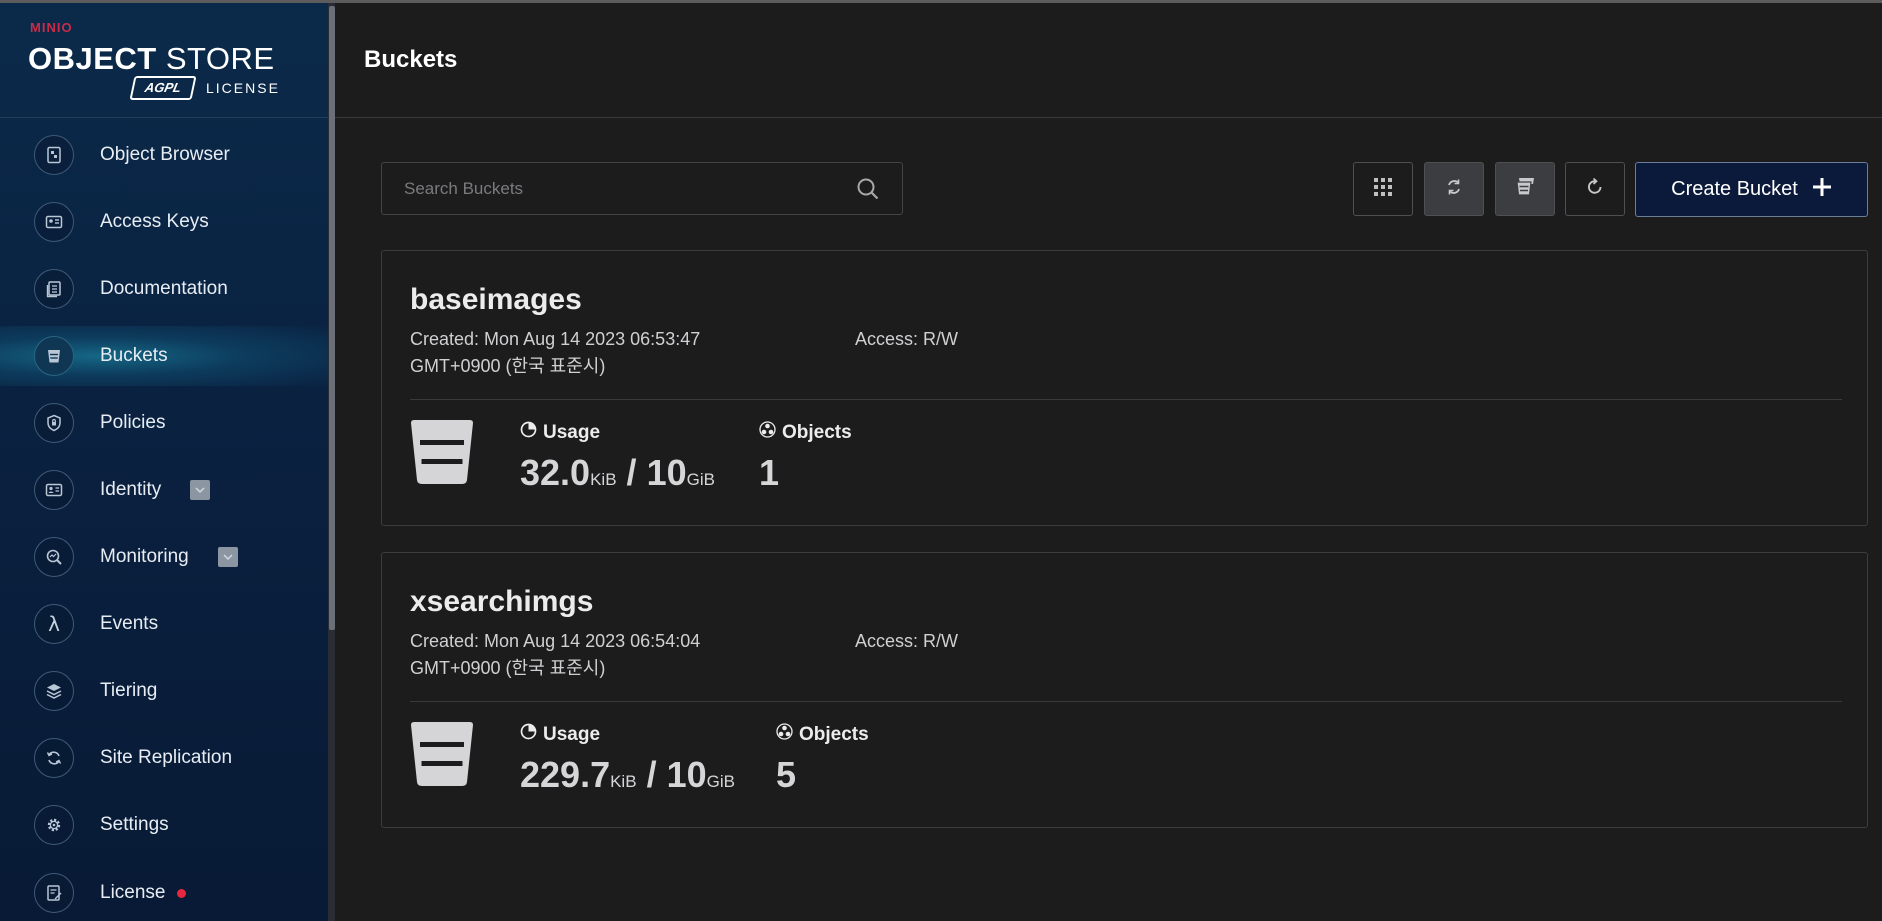 This screenshot has height=921, width=1882. What do you see at coordinates (496, 300) in the screenshot?
I see `bucket-name: baseimages` at bounding box center [496, 300].